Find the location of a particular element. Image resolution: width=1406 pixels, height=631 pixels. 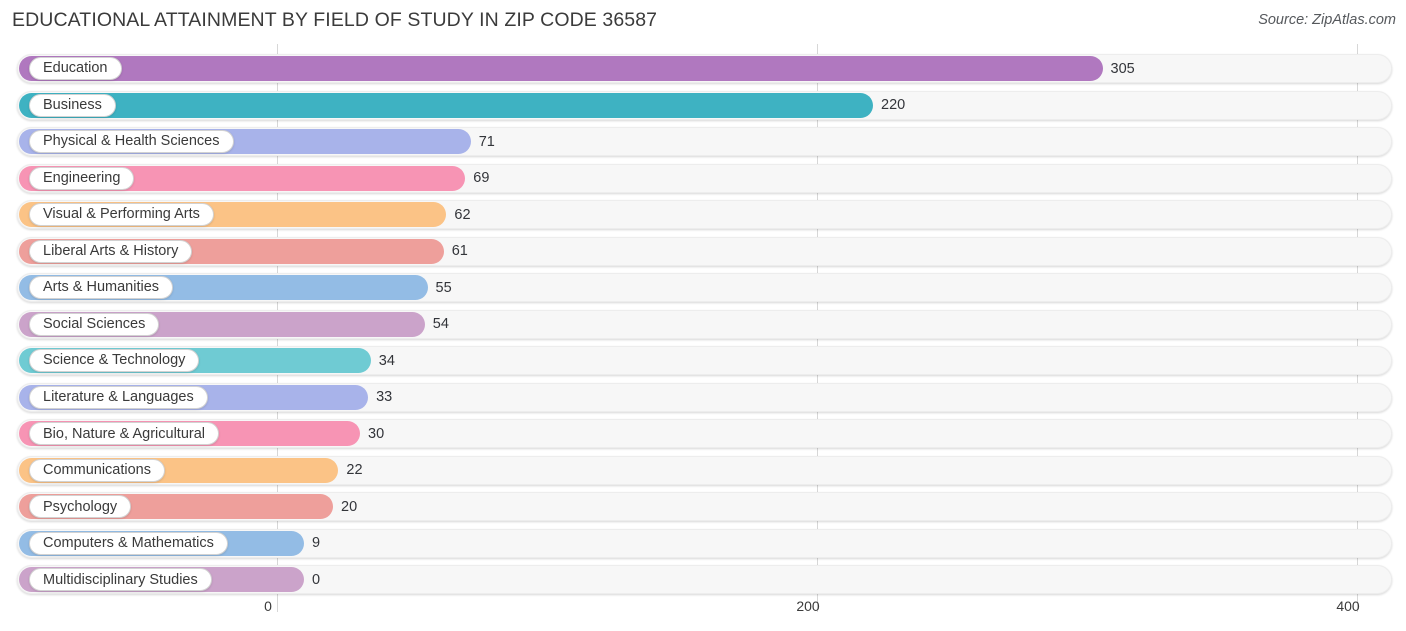

bar-value-label: 71 is located at coordinates (486, 141).